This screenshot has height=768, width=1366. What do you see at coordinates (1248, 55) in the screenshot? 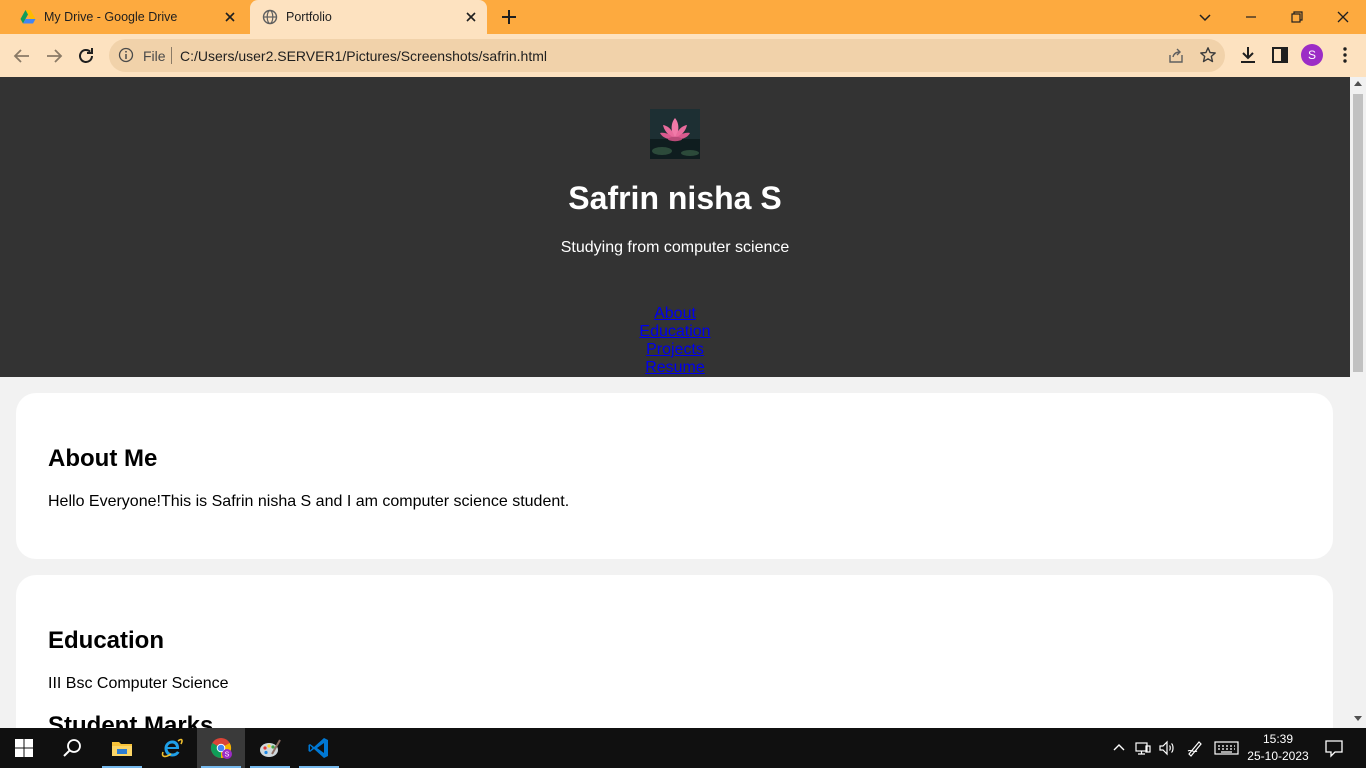
I see `download-icon` at bounding box center [1248, 55].